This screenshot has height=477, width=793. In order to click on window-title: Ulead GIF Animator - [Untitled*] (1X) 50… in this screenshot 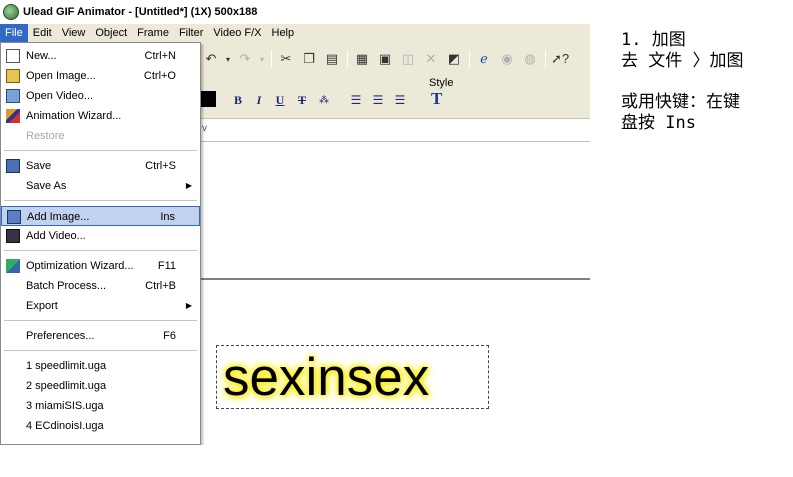, I will do `click(140, 12)`.